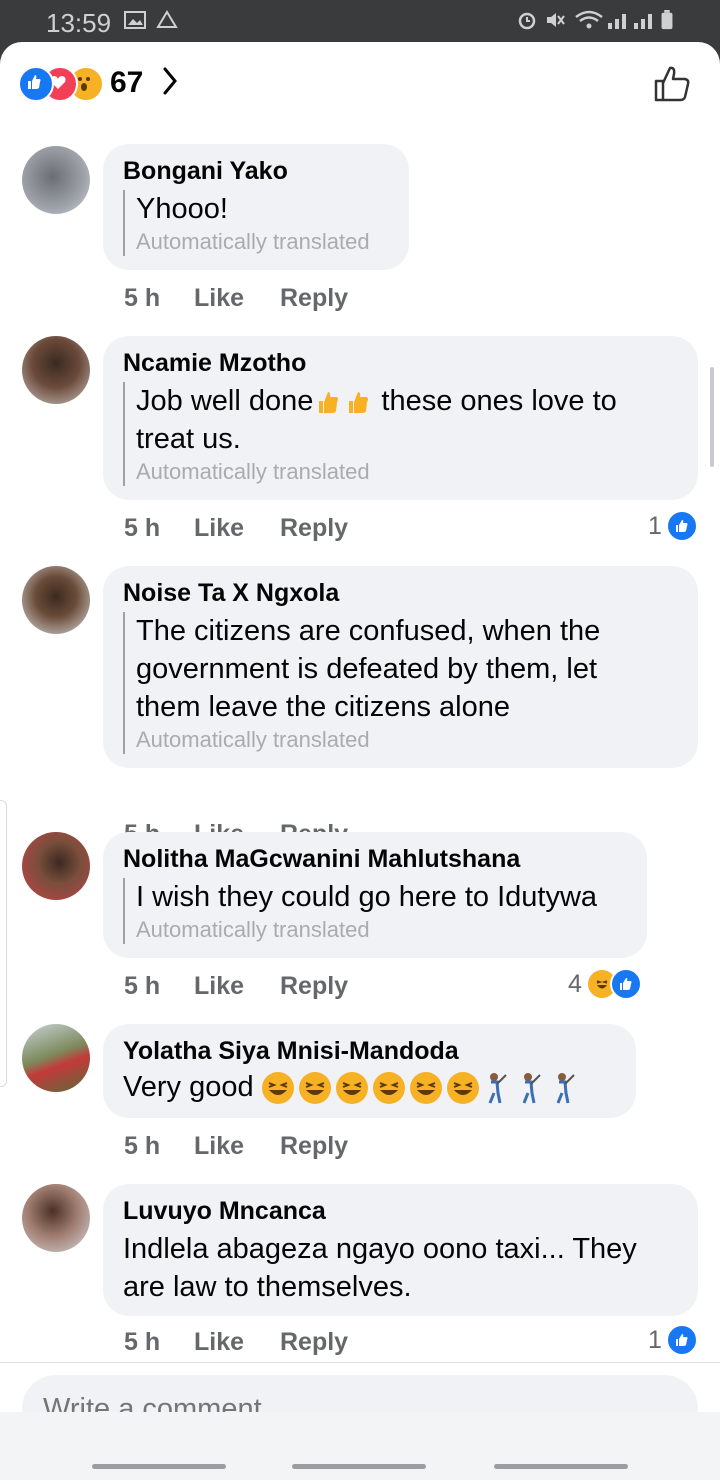  Describe the element at coordinates (256, 171) in the screenshot. I see `comment-author: Bongani Yako` at that location.